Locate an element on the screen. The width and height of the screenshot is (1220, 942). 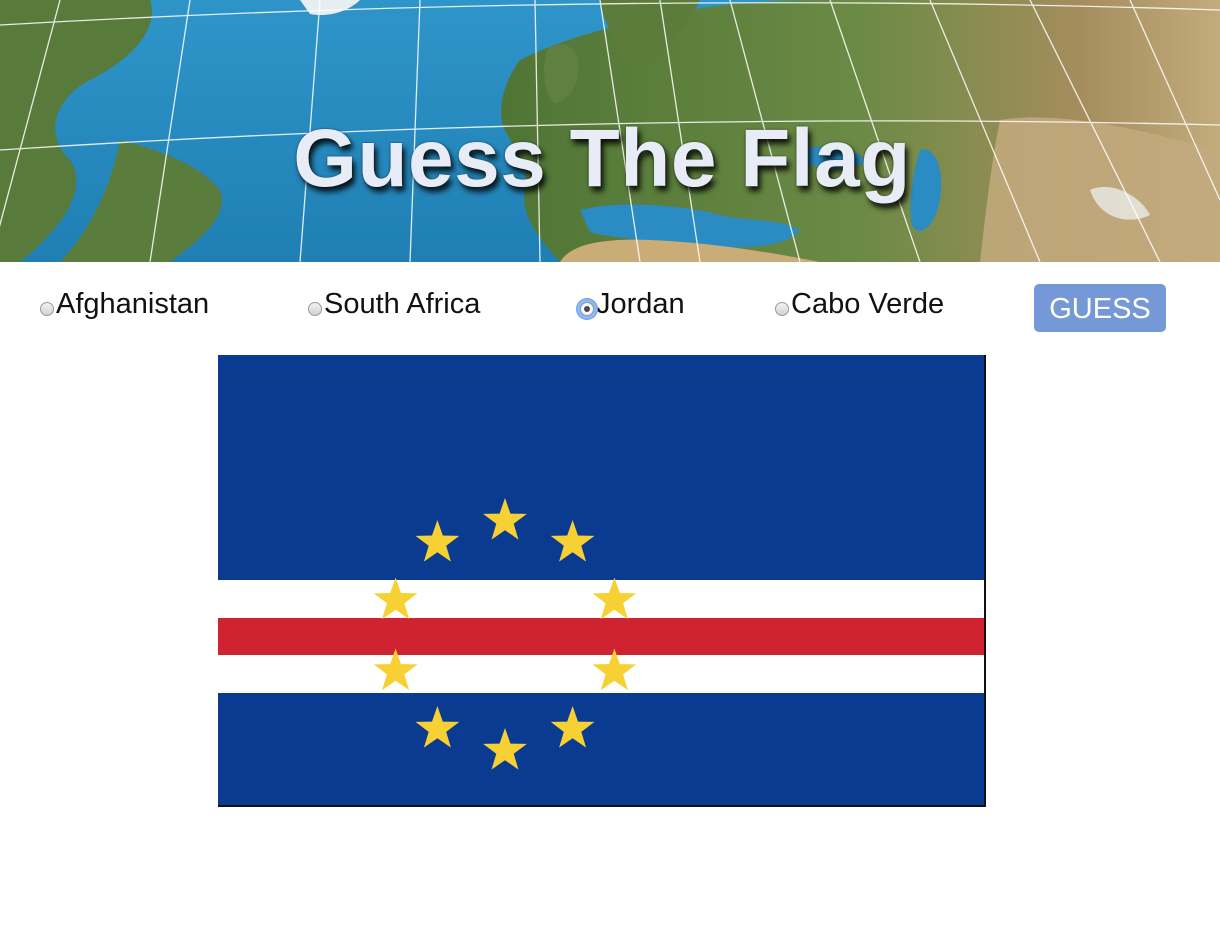
guess-button: GUESS is located at coordinates (1100, 308).